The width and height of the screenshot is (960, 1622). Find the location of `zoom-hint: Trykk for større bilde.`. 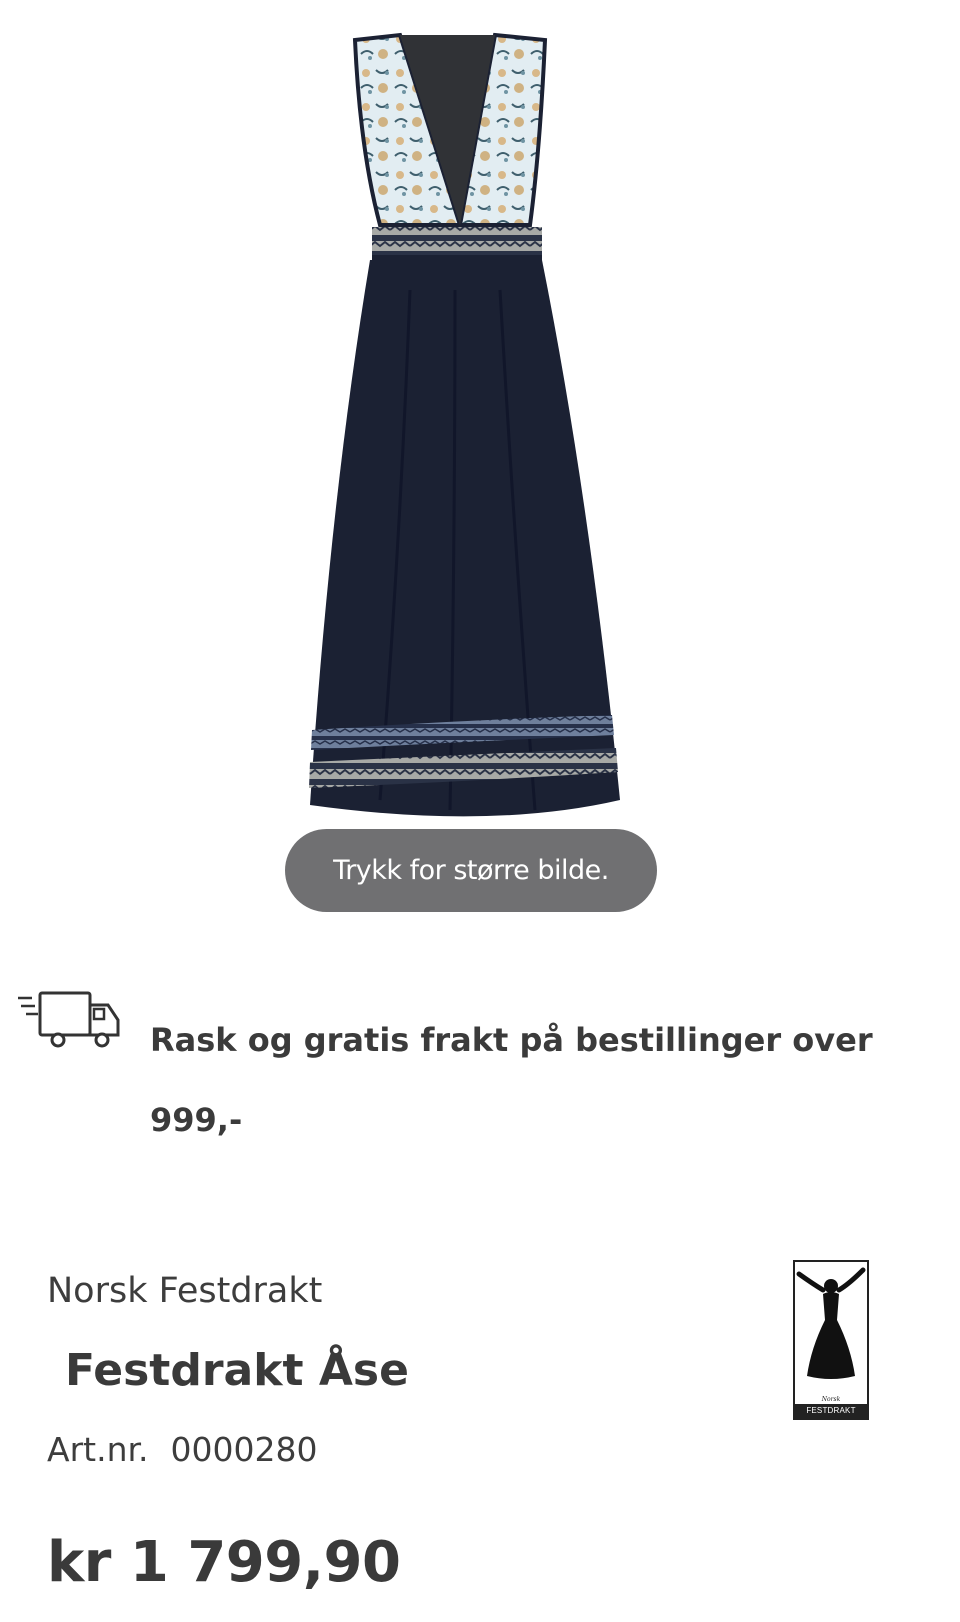

zoom-hint: Trykk for større bilde. is located at coordinates (471, 870).